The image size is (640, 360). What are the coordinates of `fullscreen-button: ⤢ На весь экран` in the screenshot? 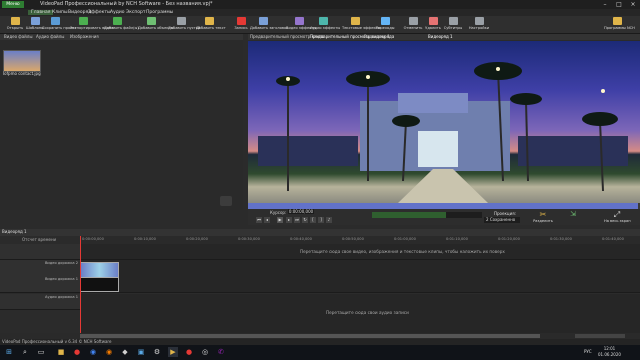 It's located at (617, 217).